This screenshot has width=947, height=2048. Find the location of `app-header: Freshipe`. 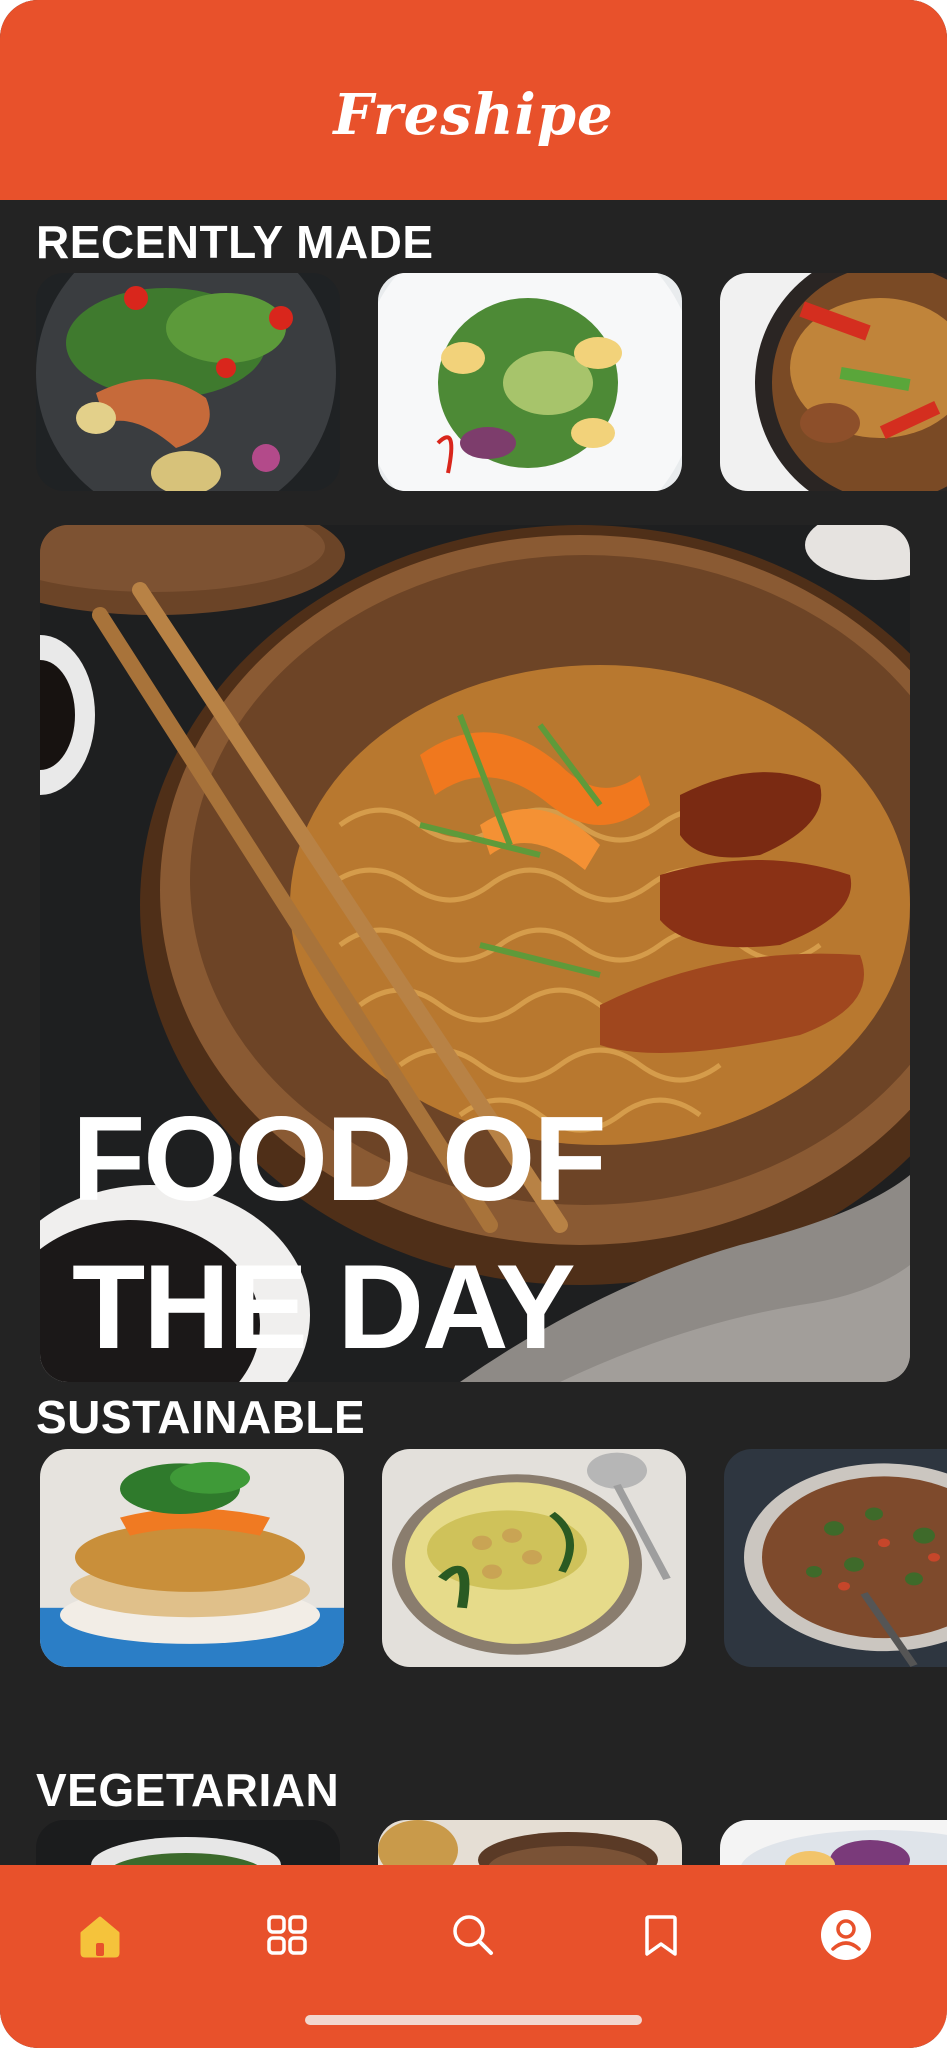

app-header: Freshipe is located at coordinates (473, 100).